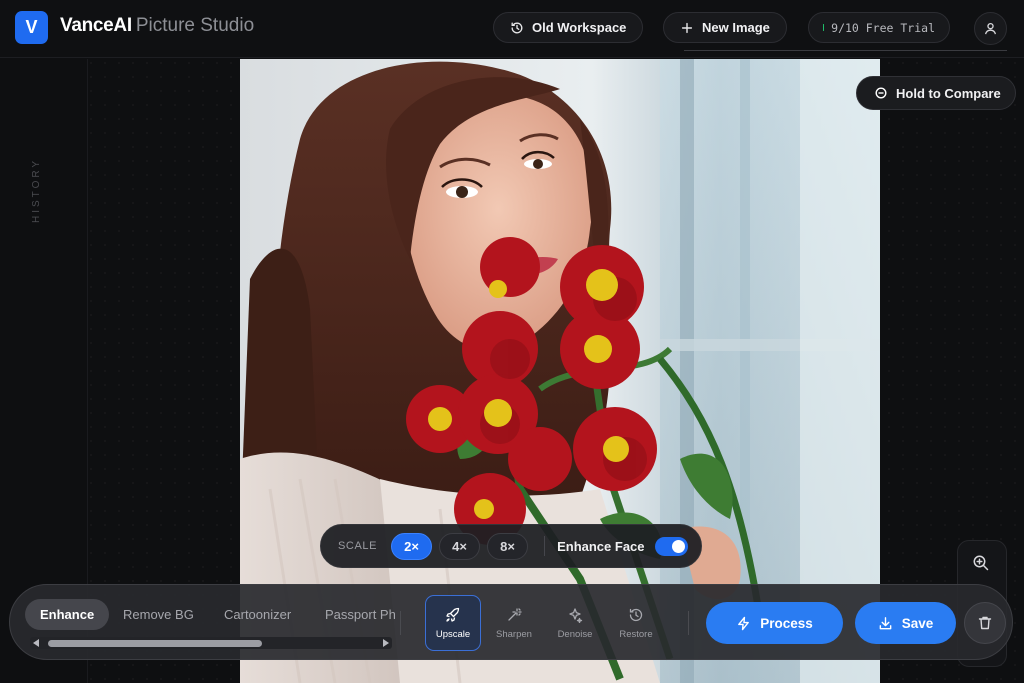 The width and height of the screenshot is (1024, 683). Describe the element at coordinates (514, 623) in the screenshot. I see `tool-sharpen: Sharpen` at that location.